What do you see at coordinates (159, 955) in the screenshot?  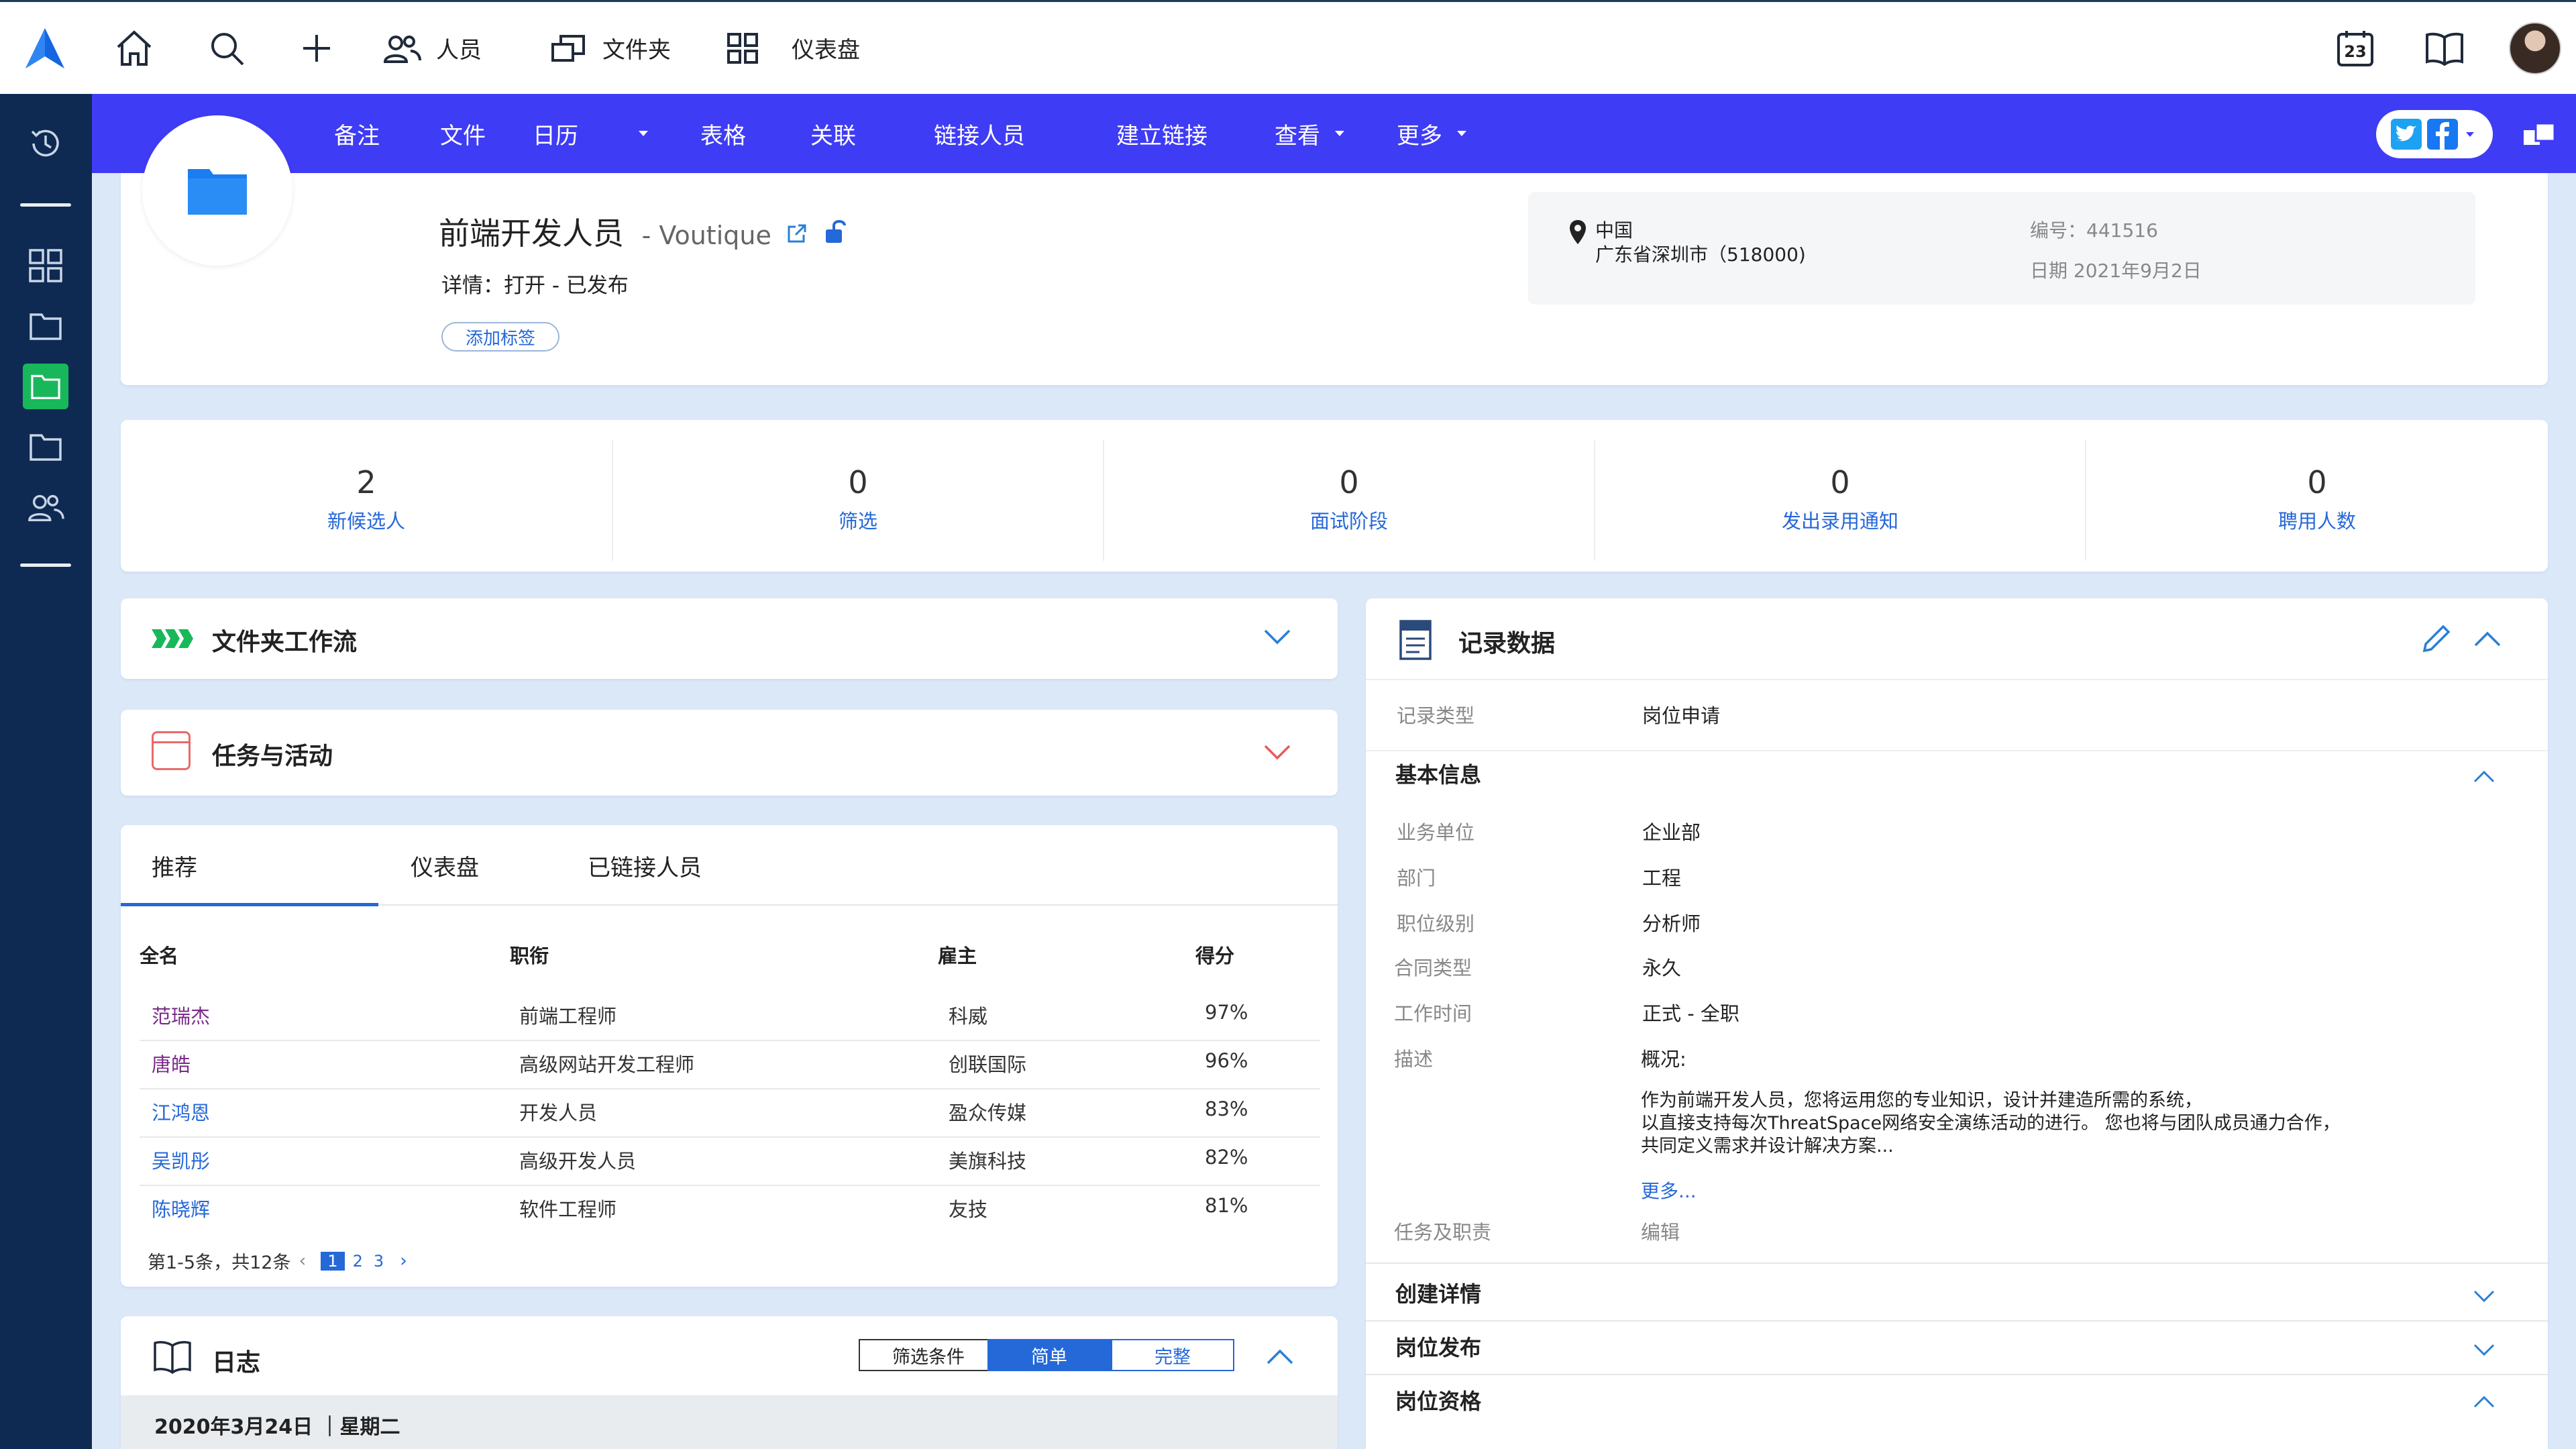 I see `col-header-name: 全名` at bounding box center [159, 955].